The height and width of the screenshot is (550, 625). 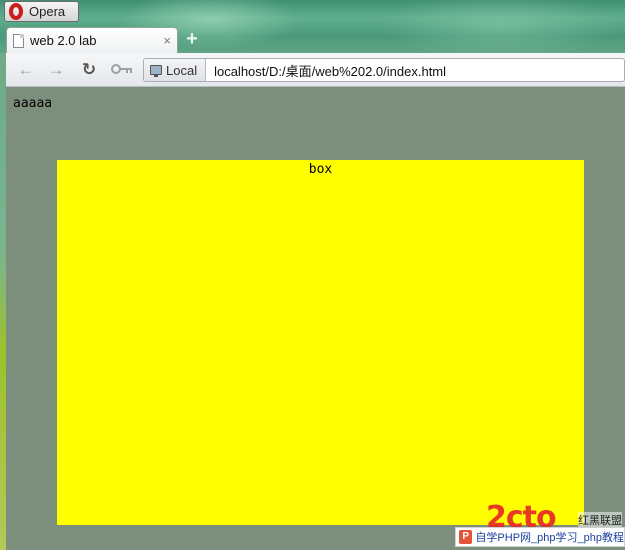 What do you see at coordinates (89, 70) in the screenshot?
I see `reload-icon: ↻` at bounding box center [89, 70].